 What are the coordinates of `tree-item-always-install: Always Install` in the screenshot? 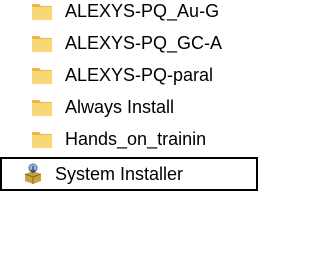 It's located at (129, 107).